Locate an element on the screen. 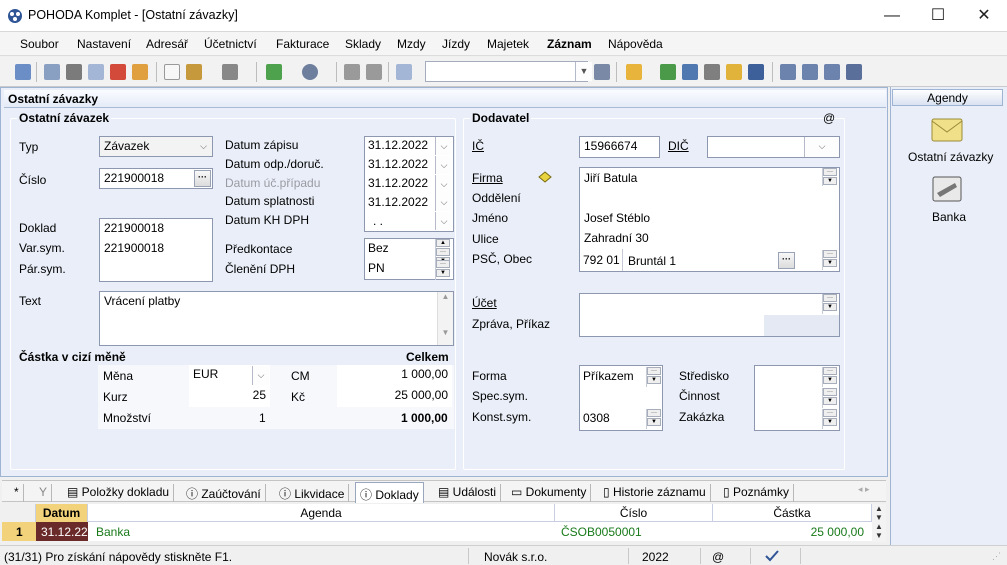 The width and height of the screenshot is (1007, 565). print-icon is located at coordinates (74, 72).